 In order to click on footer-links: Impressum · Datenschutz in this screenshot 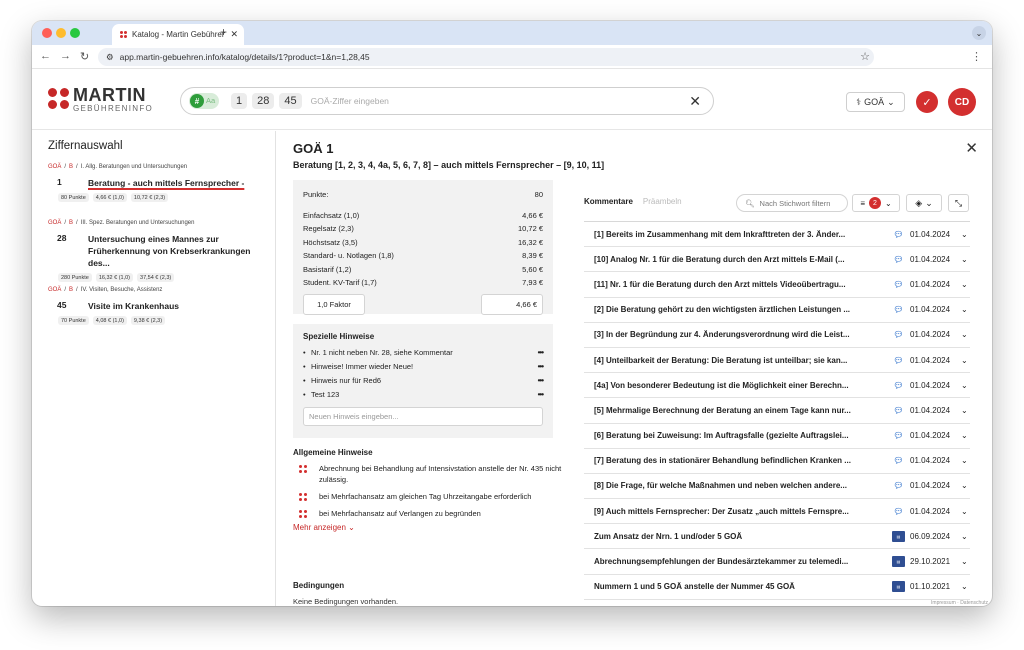, I will do `click(959, 603)`.